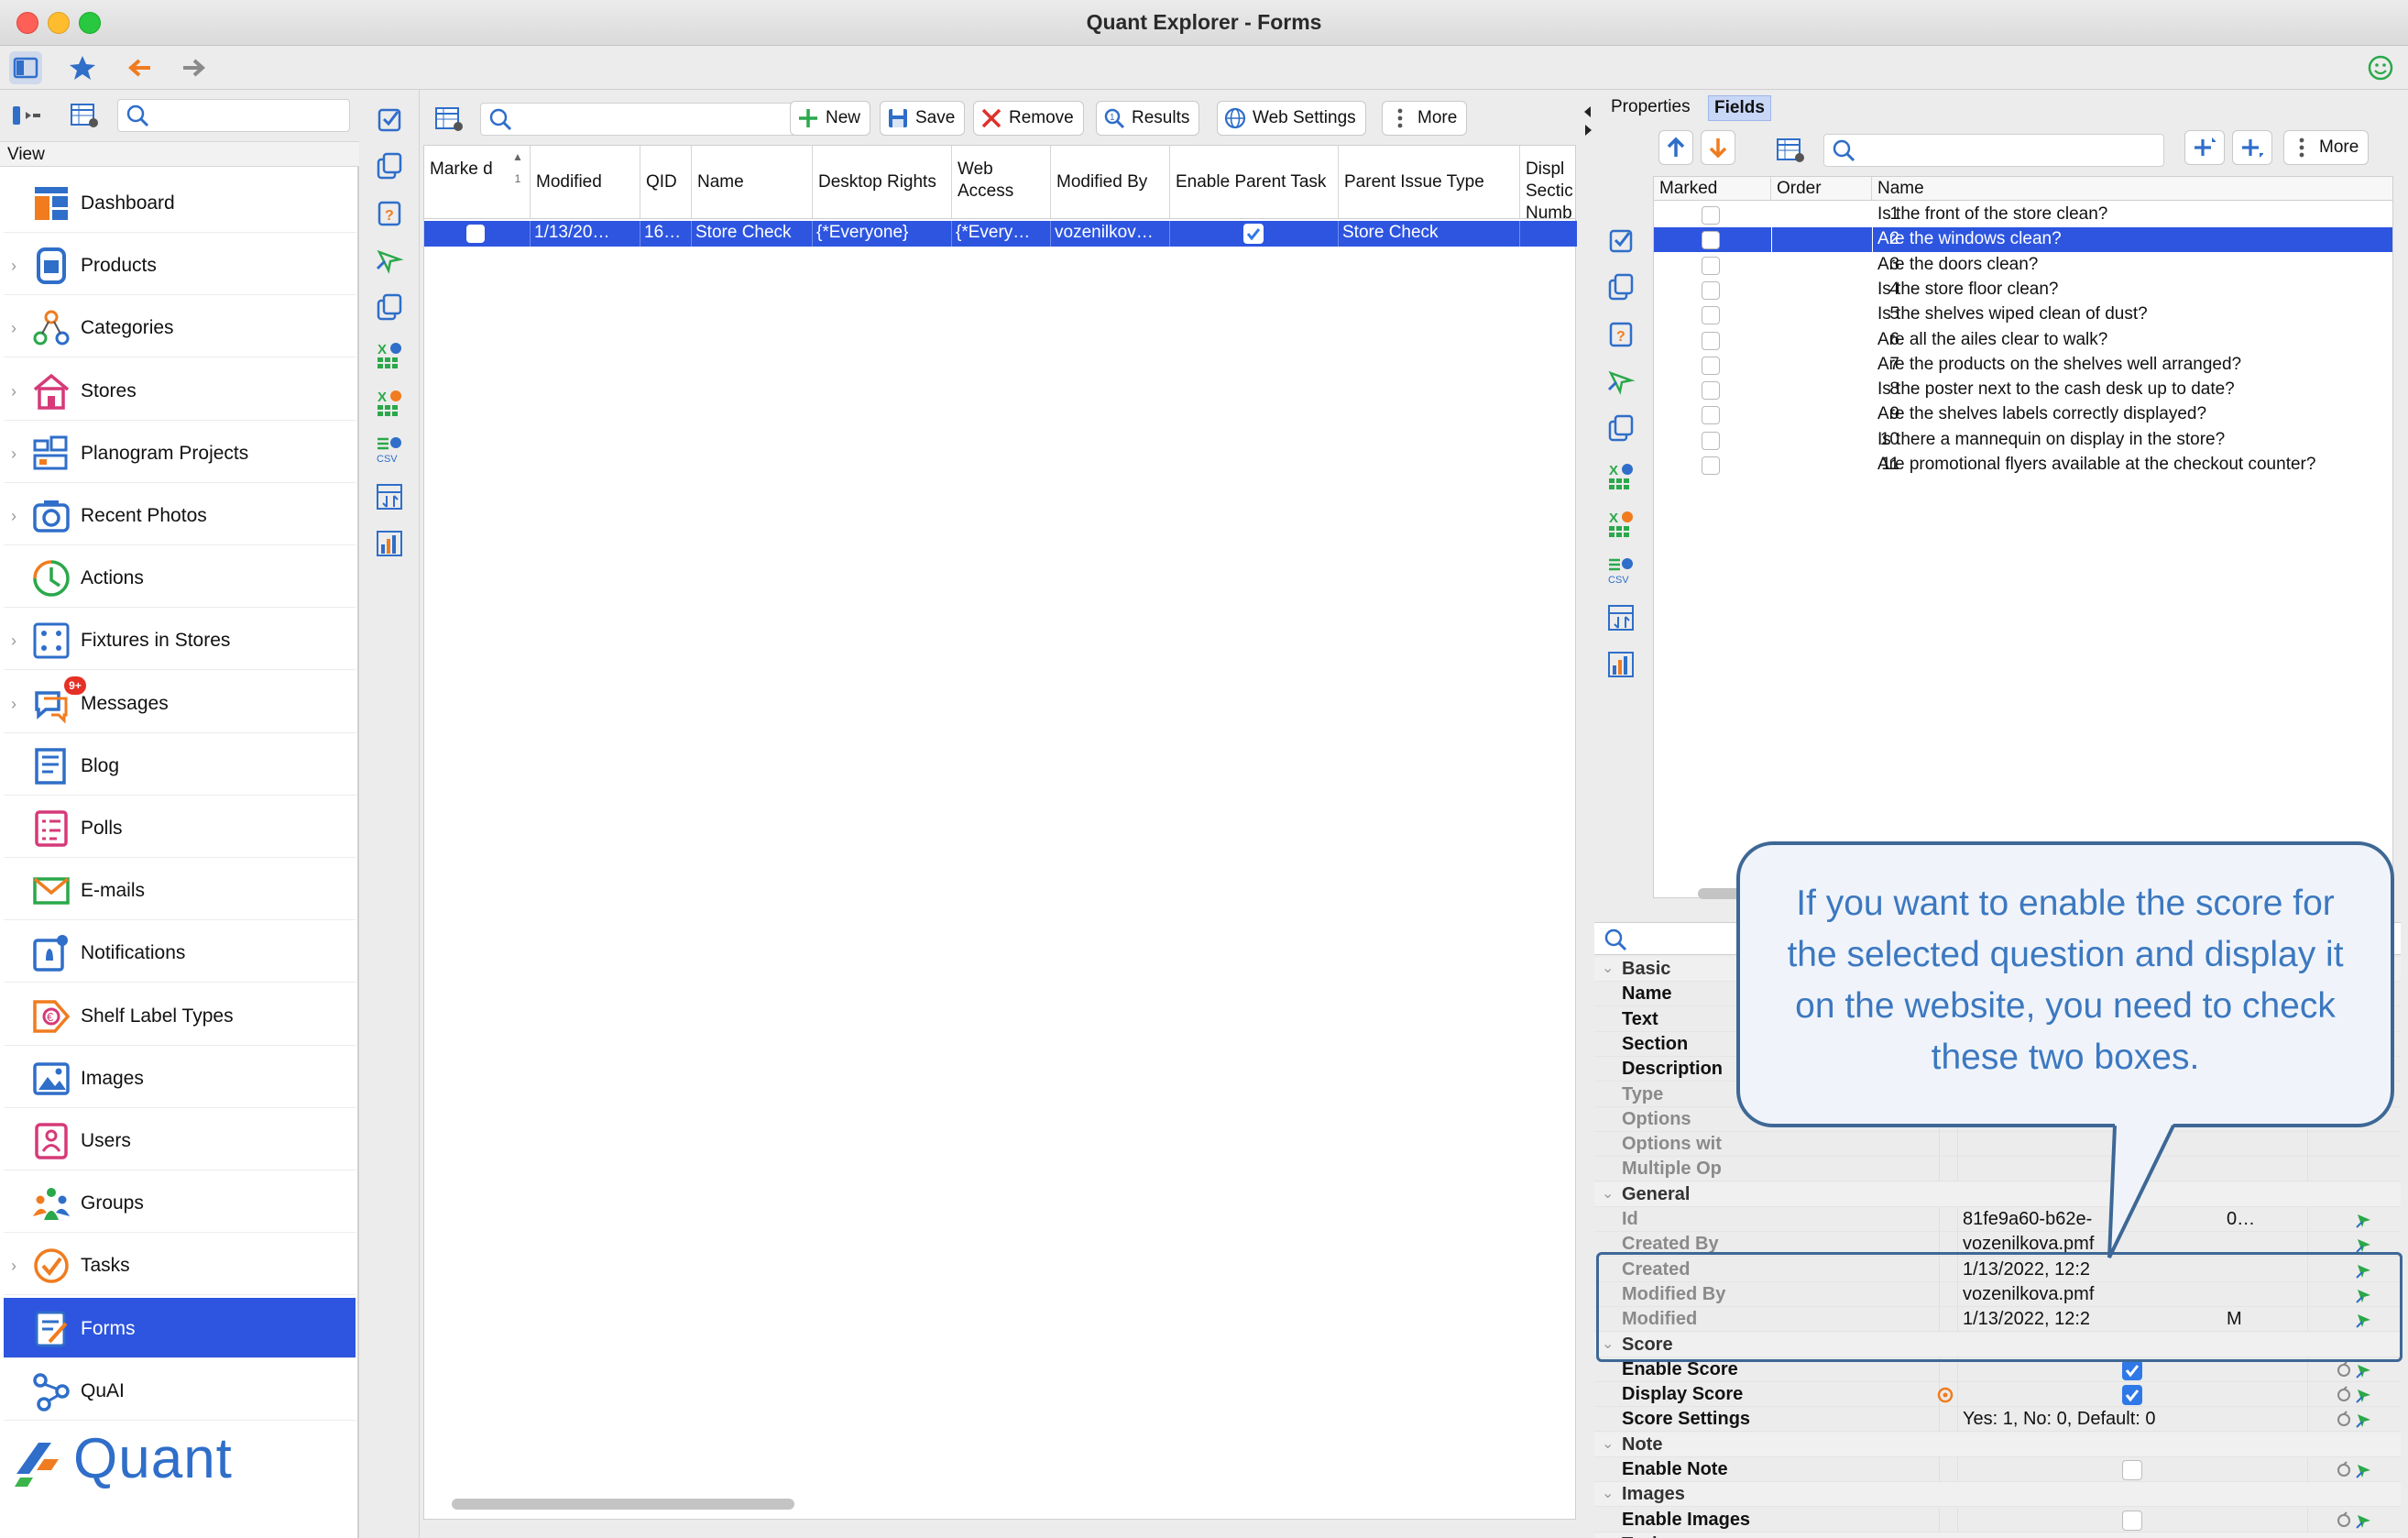  I want to click on table-row: 5 Is the shelves wiped clean of dust?, so click(2023, 314).